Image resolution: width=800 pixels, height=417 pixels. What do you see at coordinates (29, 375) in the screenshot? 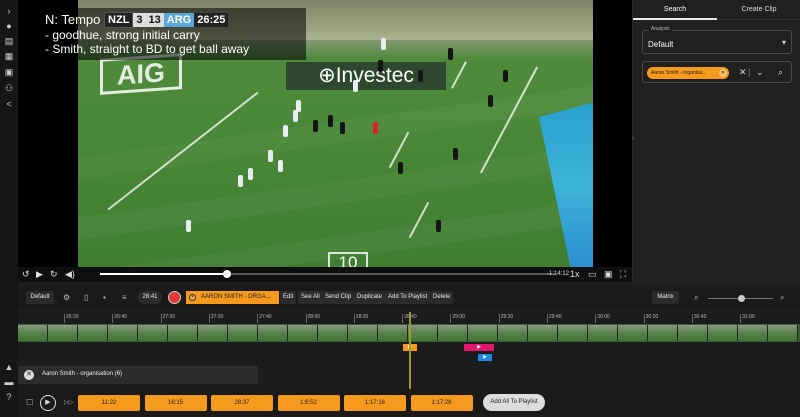
I see `close-icon: ✕` at bounding box center [29, 375].